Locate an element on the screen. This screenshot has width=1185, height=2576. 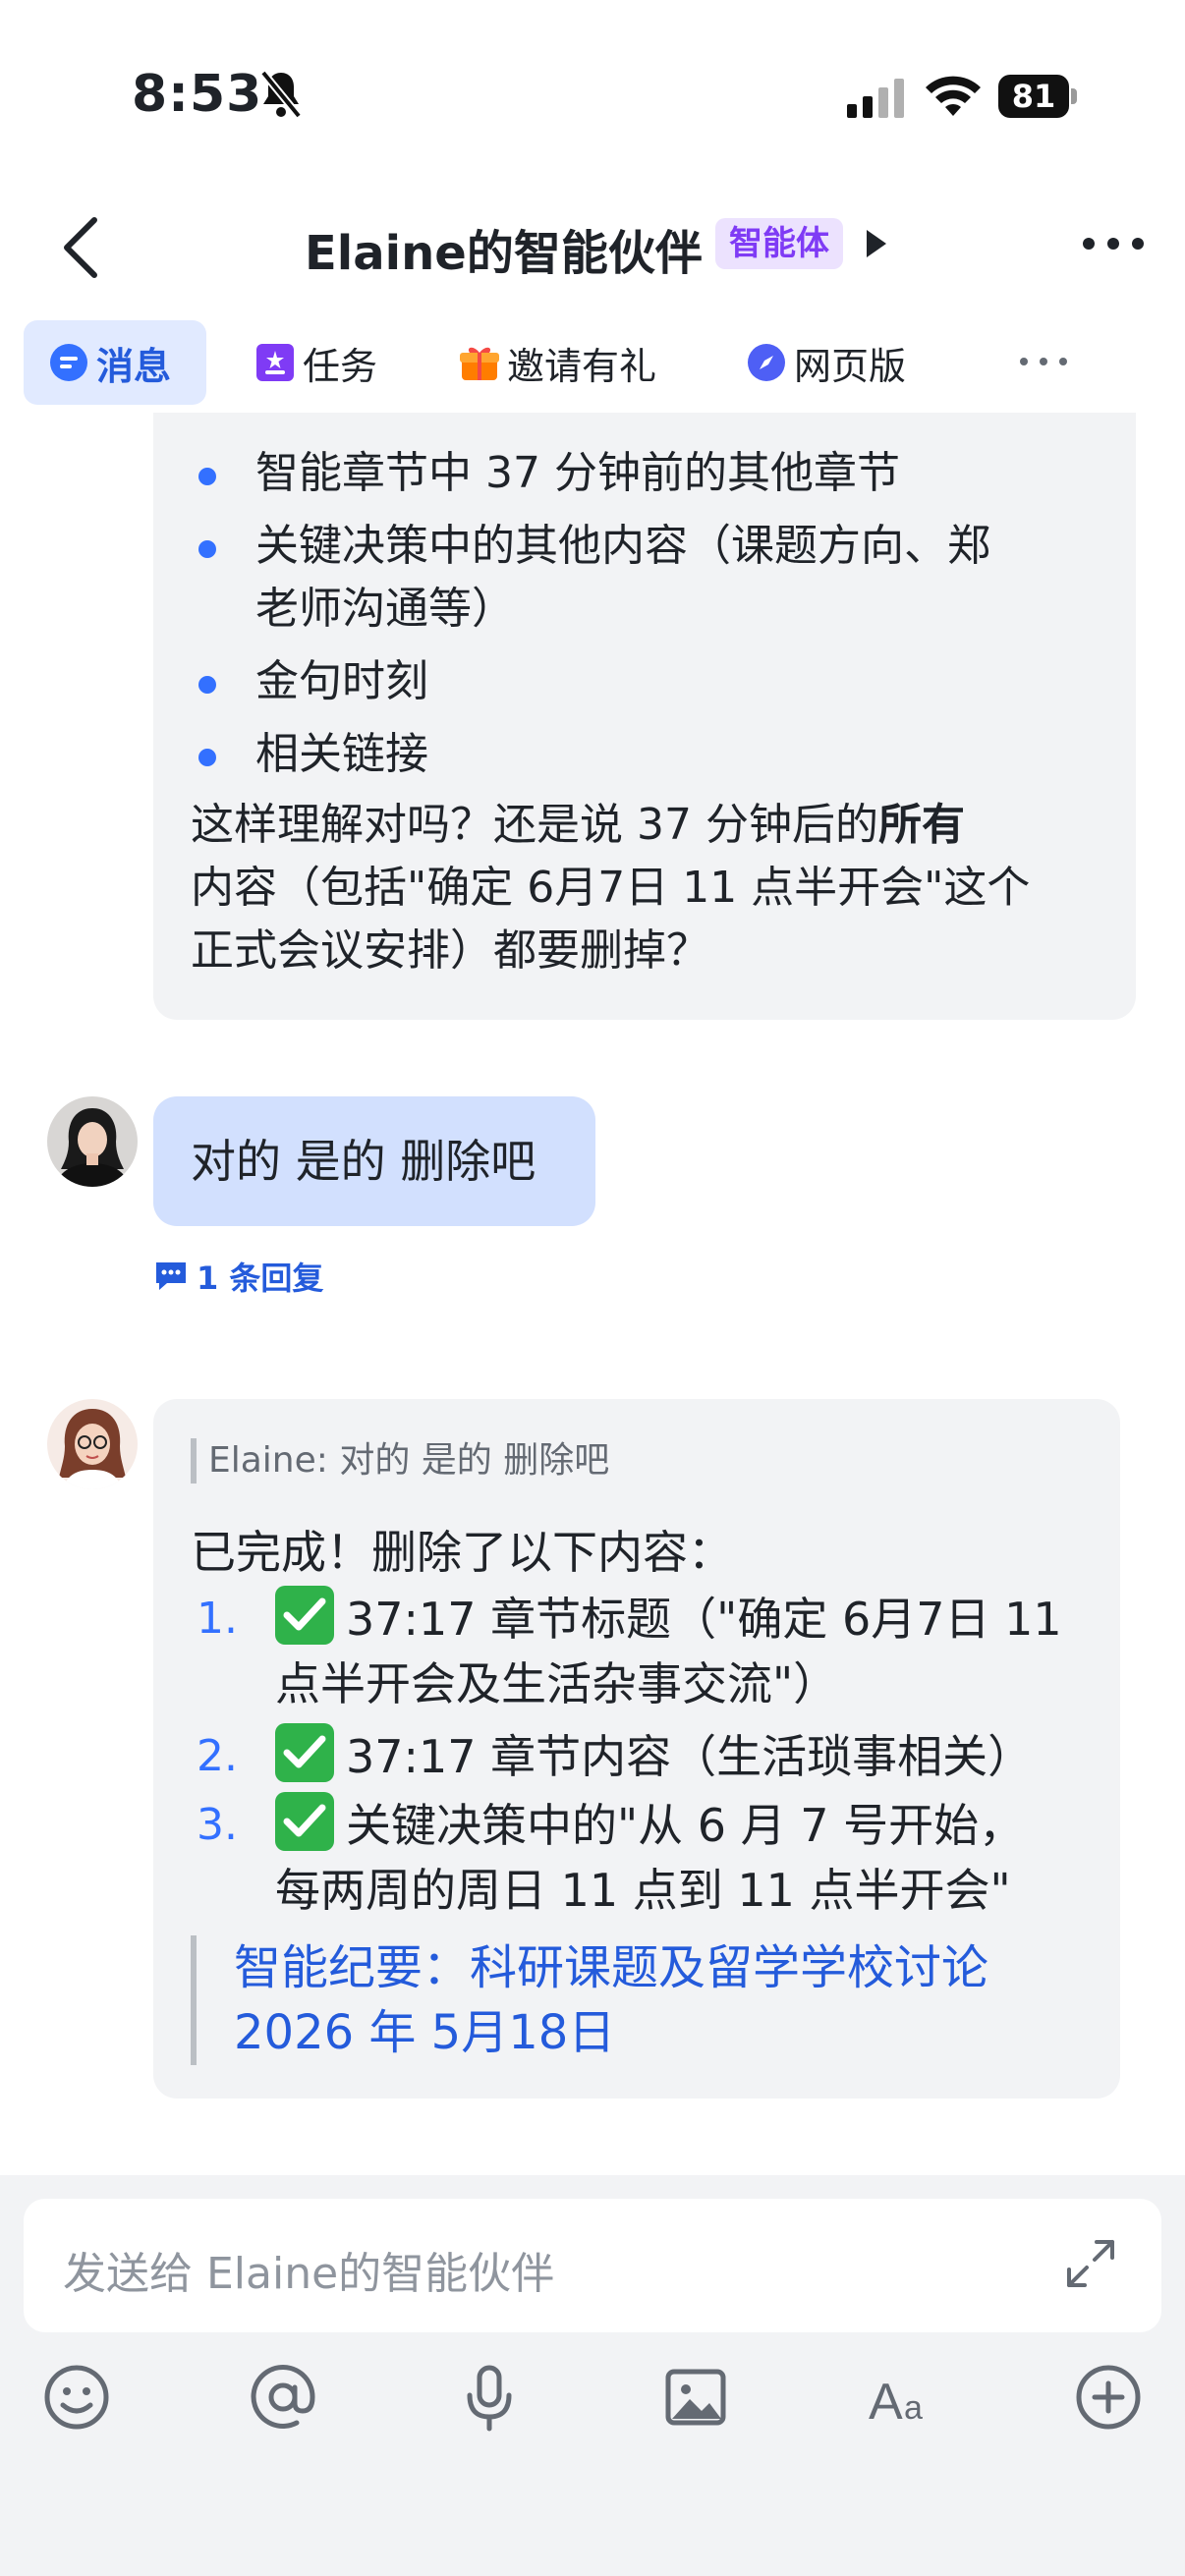
question-line: 正式会议安排）都要删掉？ is located at coordinates (450, 950).